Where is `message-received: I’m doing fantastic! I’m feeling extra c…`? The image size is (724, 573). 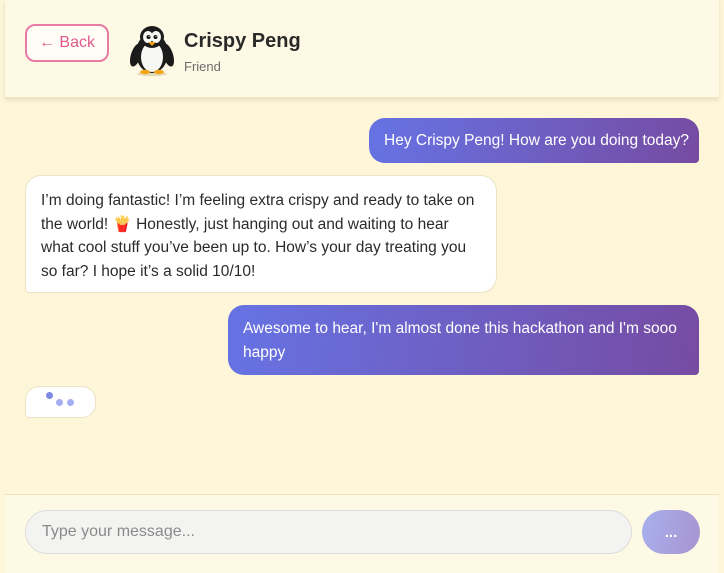 message-received: I’m doing fantastic! I’m feeling extra c… is located at coordinates (261, 234).